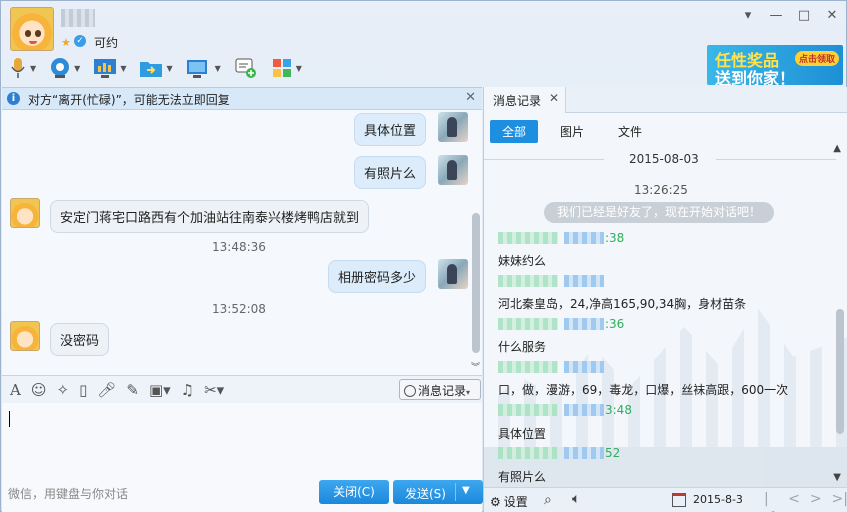  I want to click on notice-text: 对方“离开(忙碌)”，可能无法立即回复, so click(129, 100).